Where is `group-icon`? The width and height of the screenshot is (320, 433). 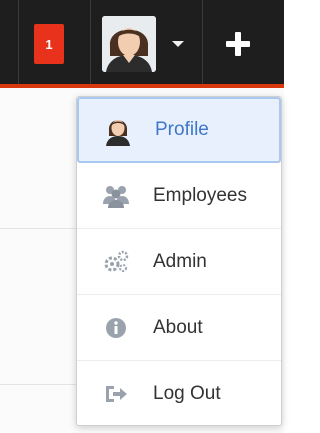 group-icon is located at coordinates (116, 196).